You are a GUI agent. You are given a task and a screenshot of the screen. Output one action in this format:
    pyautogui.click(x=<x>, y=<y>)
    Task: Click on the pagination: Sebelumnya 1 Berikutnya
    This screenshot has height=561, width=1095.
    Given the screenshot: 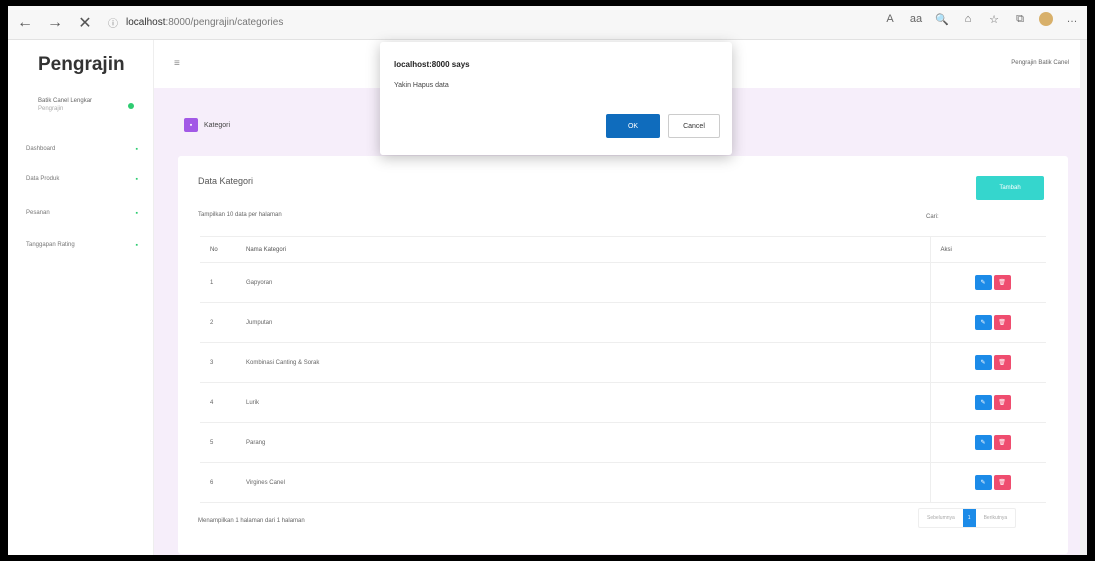 What is the action you would take?
    pyautogui.click(x=967, y=518)
    